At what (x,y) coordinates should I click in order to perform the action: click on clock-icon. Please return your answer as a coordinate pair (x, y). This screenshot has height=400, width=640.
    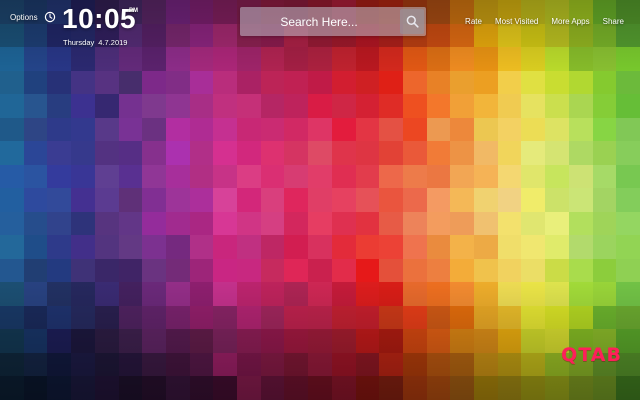
    Looking at the image, I should click on (50, 17).